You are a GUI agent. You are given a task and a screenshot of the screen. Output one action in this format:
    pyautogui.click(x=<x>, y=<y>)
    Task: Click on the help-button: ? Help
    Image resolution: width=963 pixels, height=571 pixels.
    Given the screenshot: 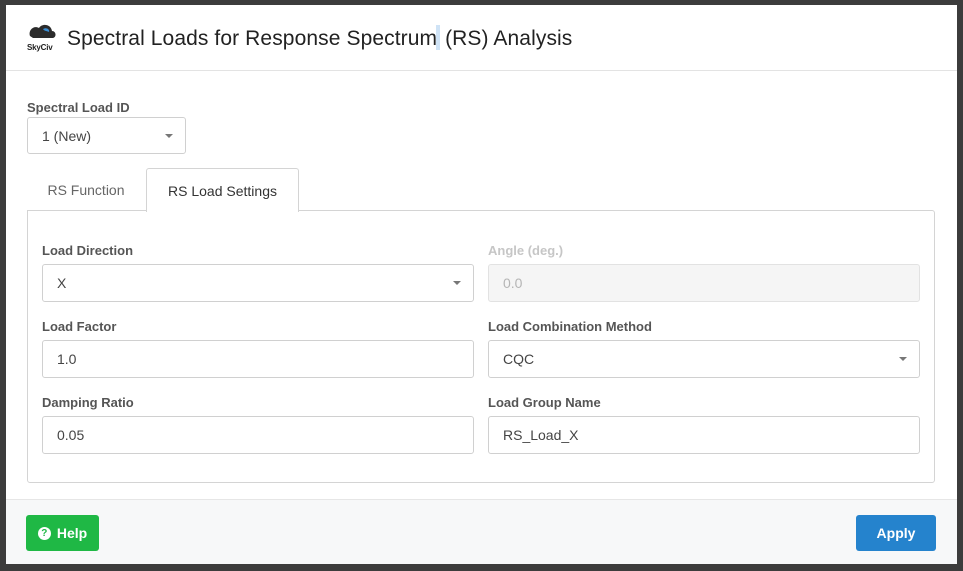 What is the action you would take?
    pyautogui.click(x=62, y=533)
    